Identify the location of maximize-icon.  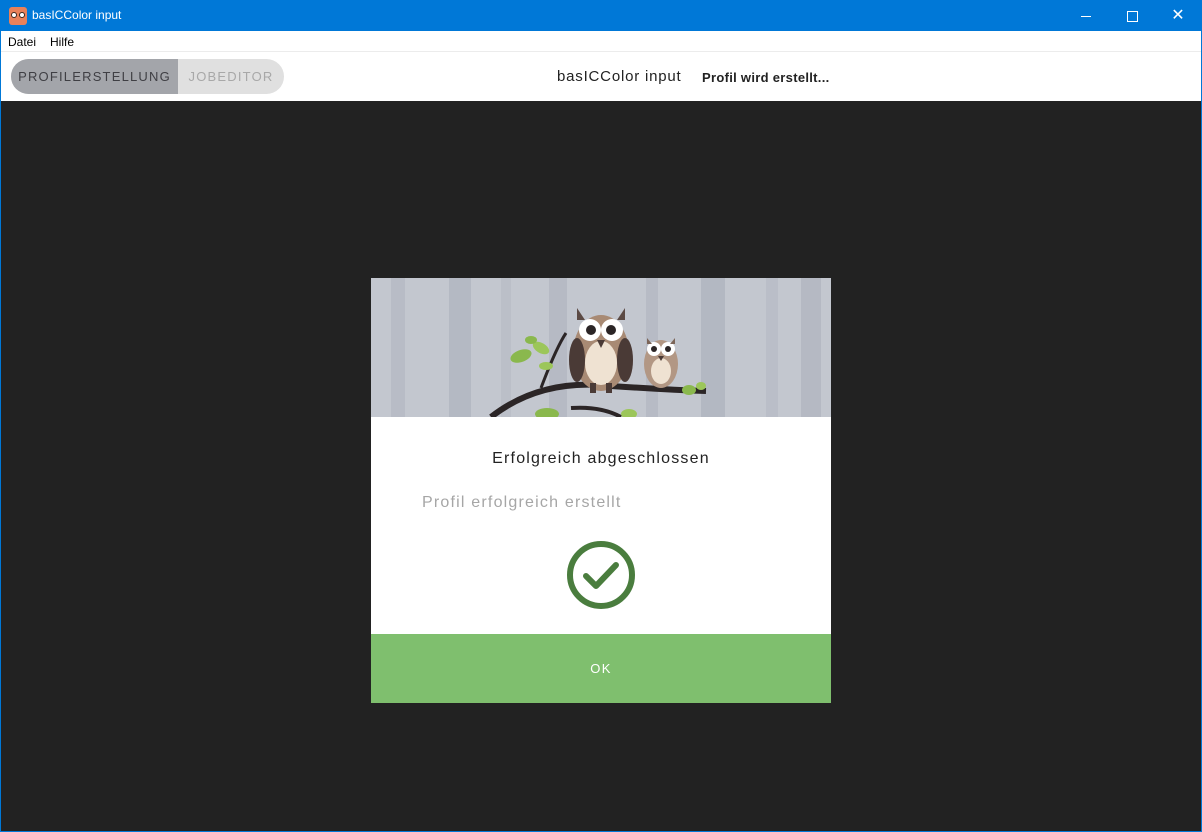
(1132, 16).